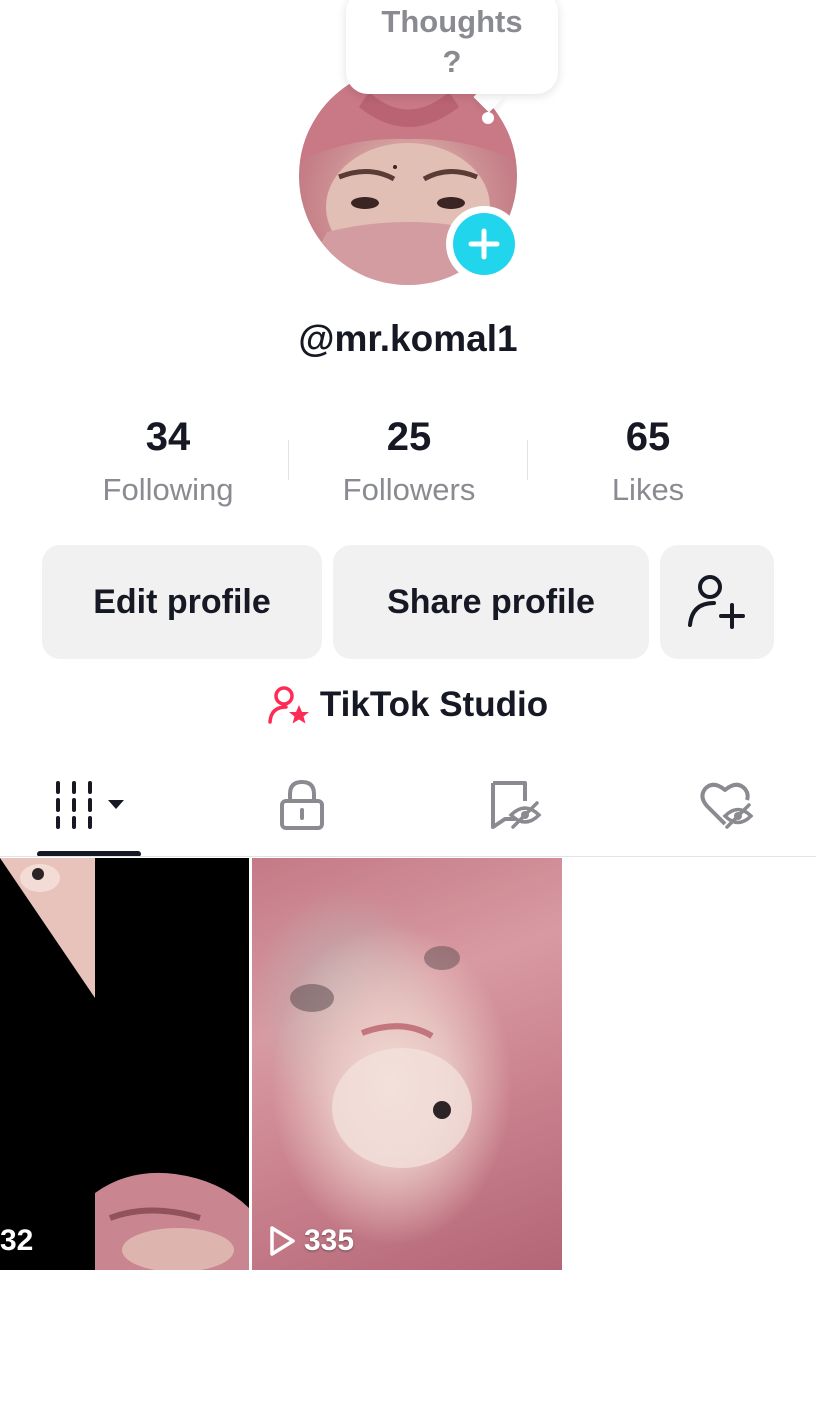 Image resolution: width=816 pixels, height=1428 pixels. Describe the element at coordinates (168, 489) in the screenshot. I see `following-label: Following` at that location.